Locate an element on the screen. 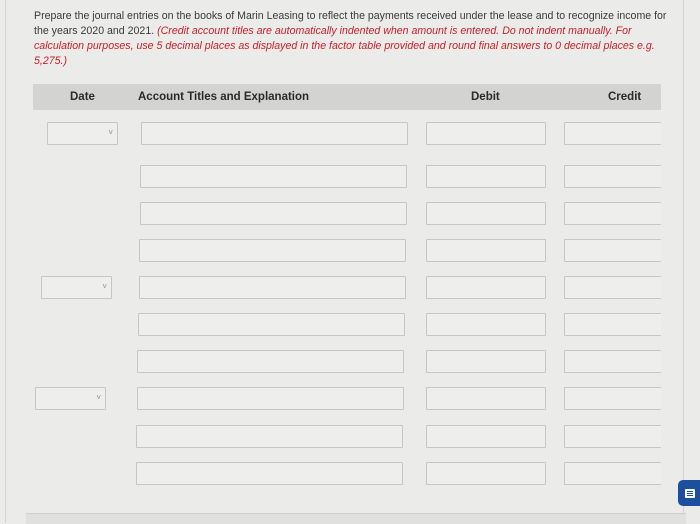 The width and height of the screenshot is (700, 524). header-date: Date is located at coordinates (82, 97).